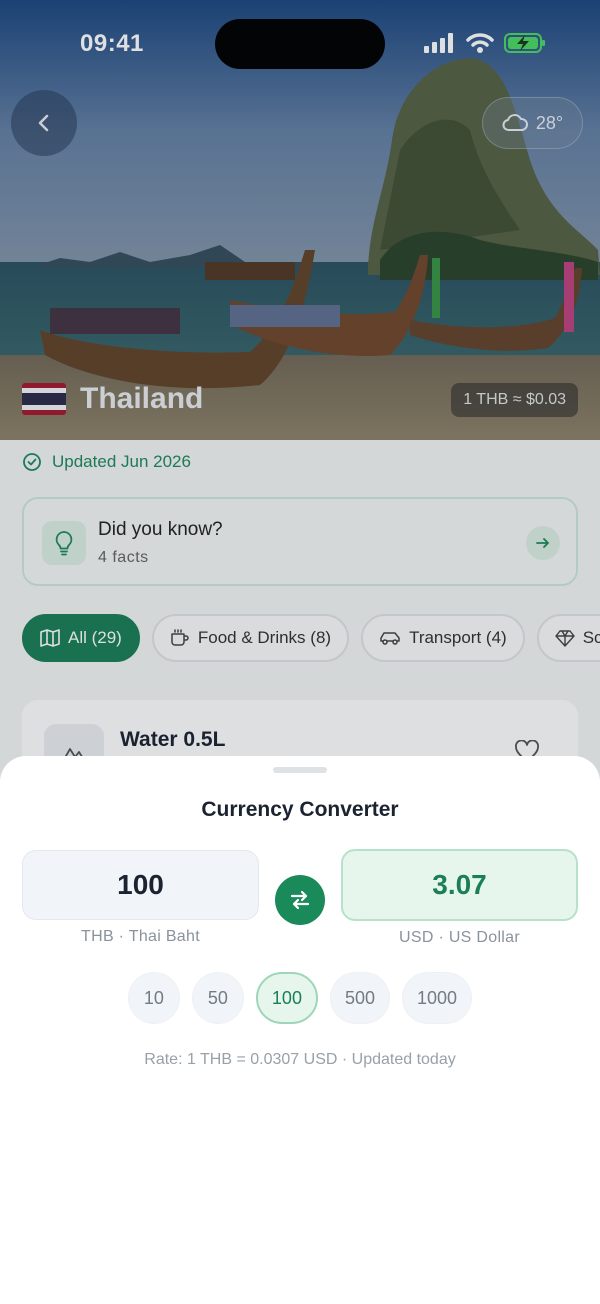 Image resolution: width=600 pixels, height=1304 pixels. I want to click on preset-1000: 1000, so click(437, 998).